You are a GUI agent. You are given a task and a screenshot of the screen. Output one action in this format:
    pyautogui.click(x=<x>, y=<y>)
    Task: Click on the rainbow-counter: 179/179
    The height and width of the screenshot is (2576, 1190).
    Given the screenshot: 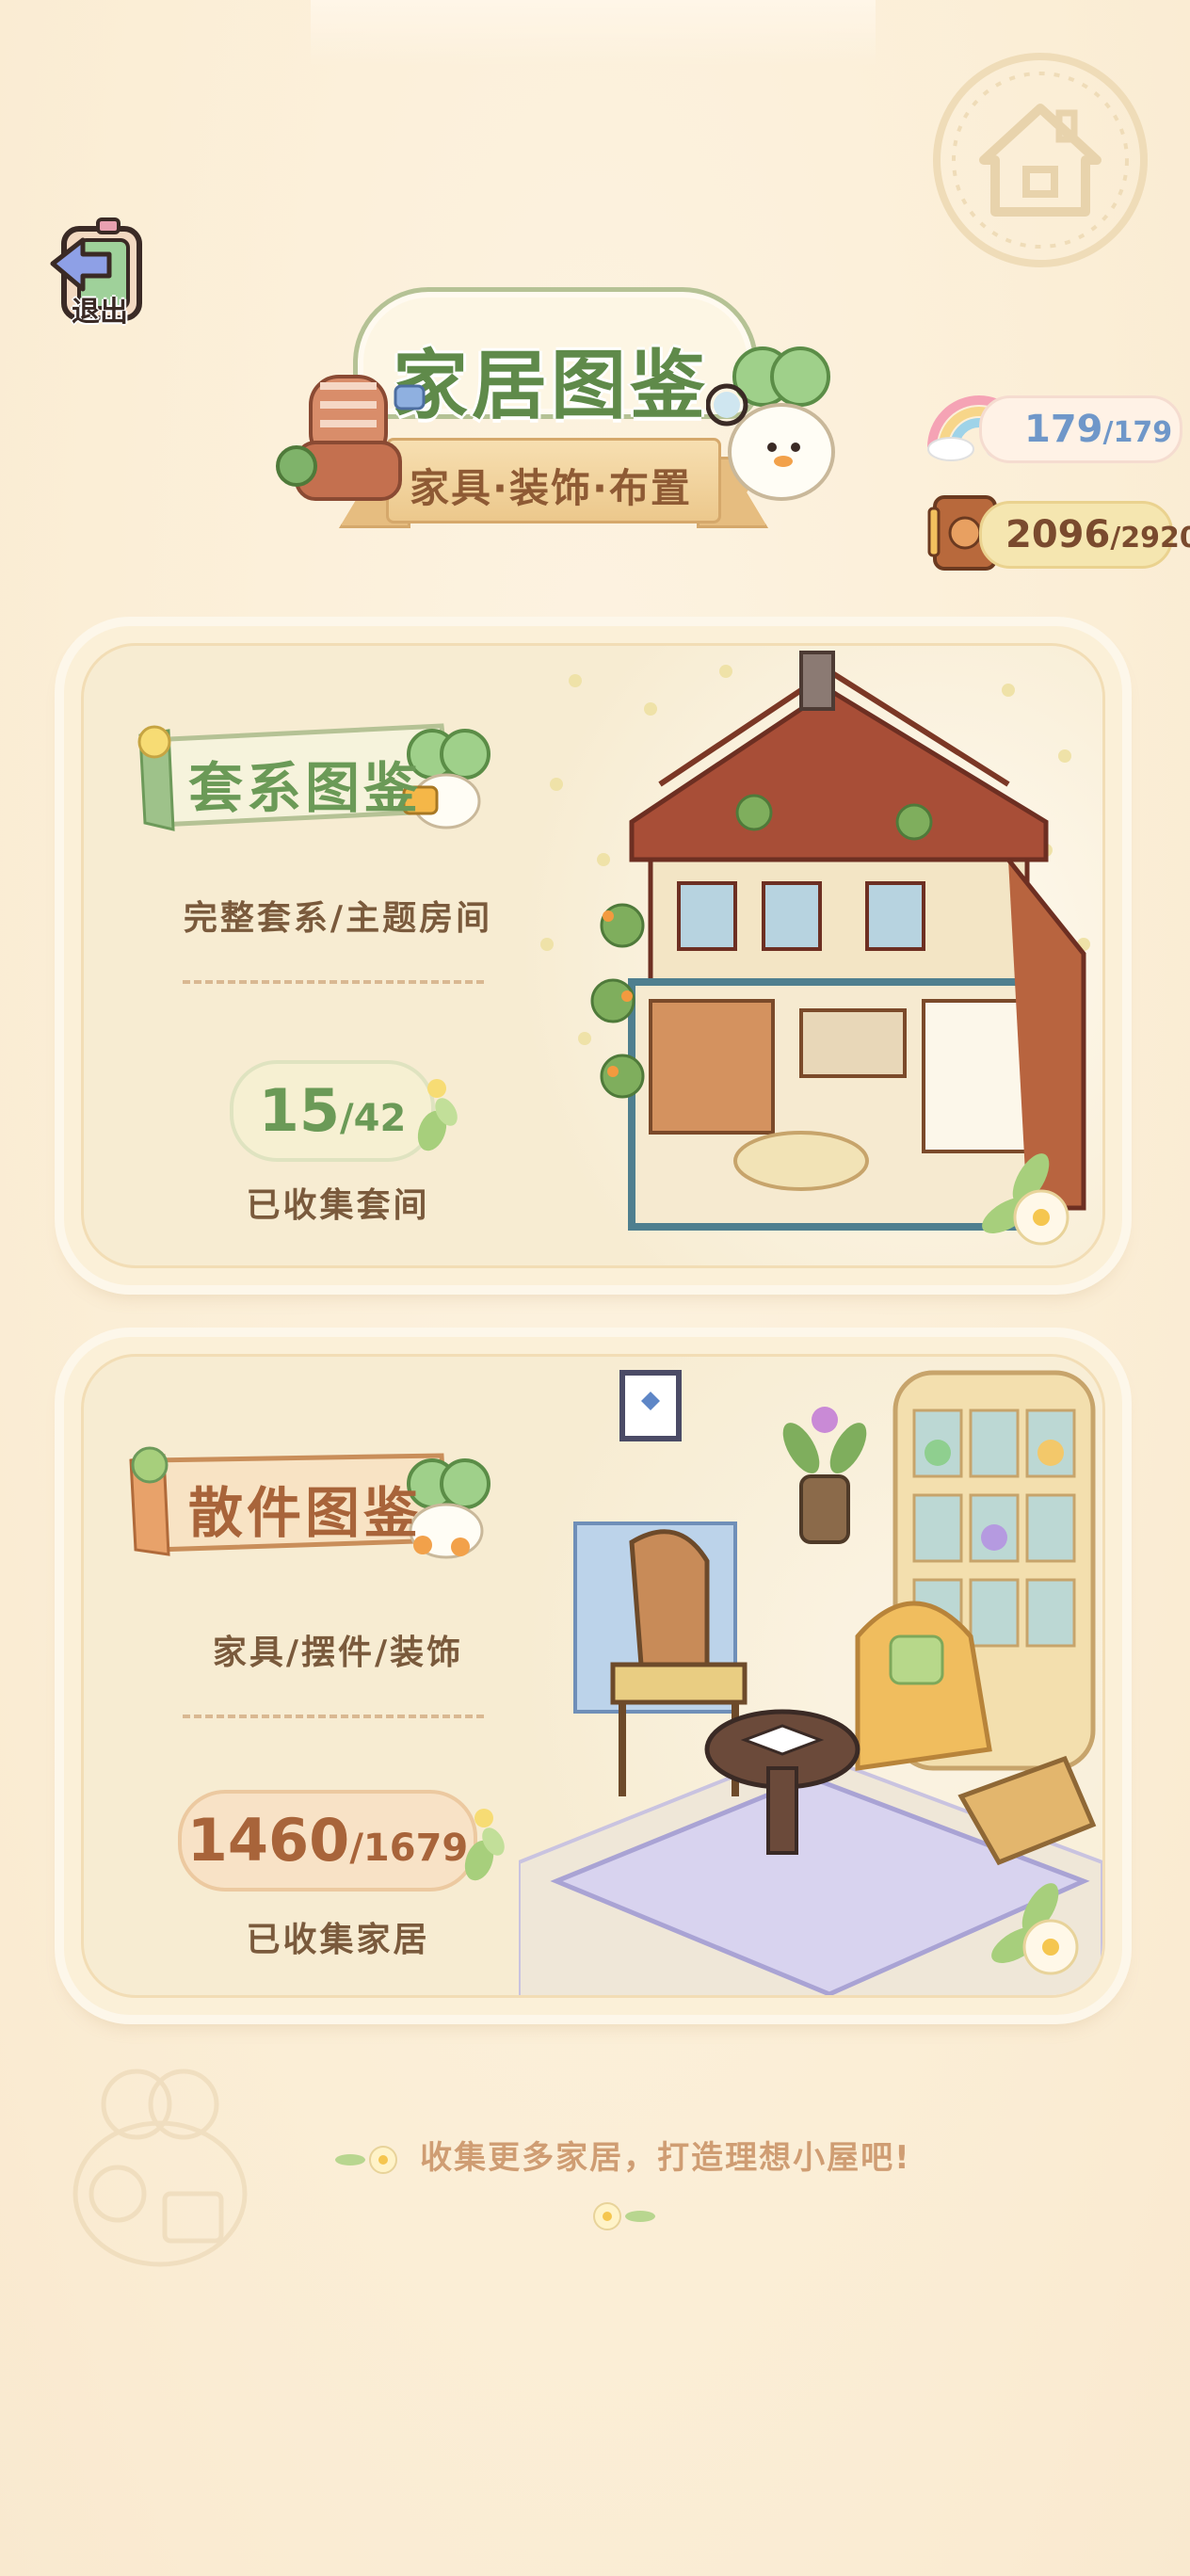 What is the action you would take?
    pyautogui.click(x=1080, y=429)
    